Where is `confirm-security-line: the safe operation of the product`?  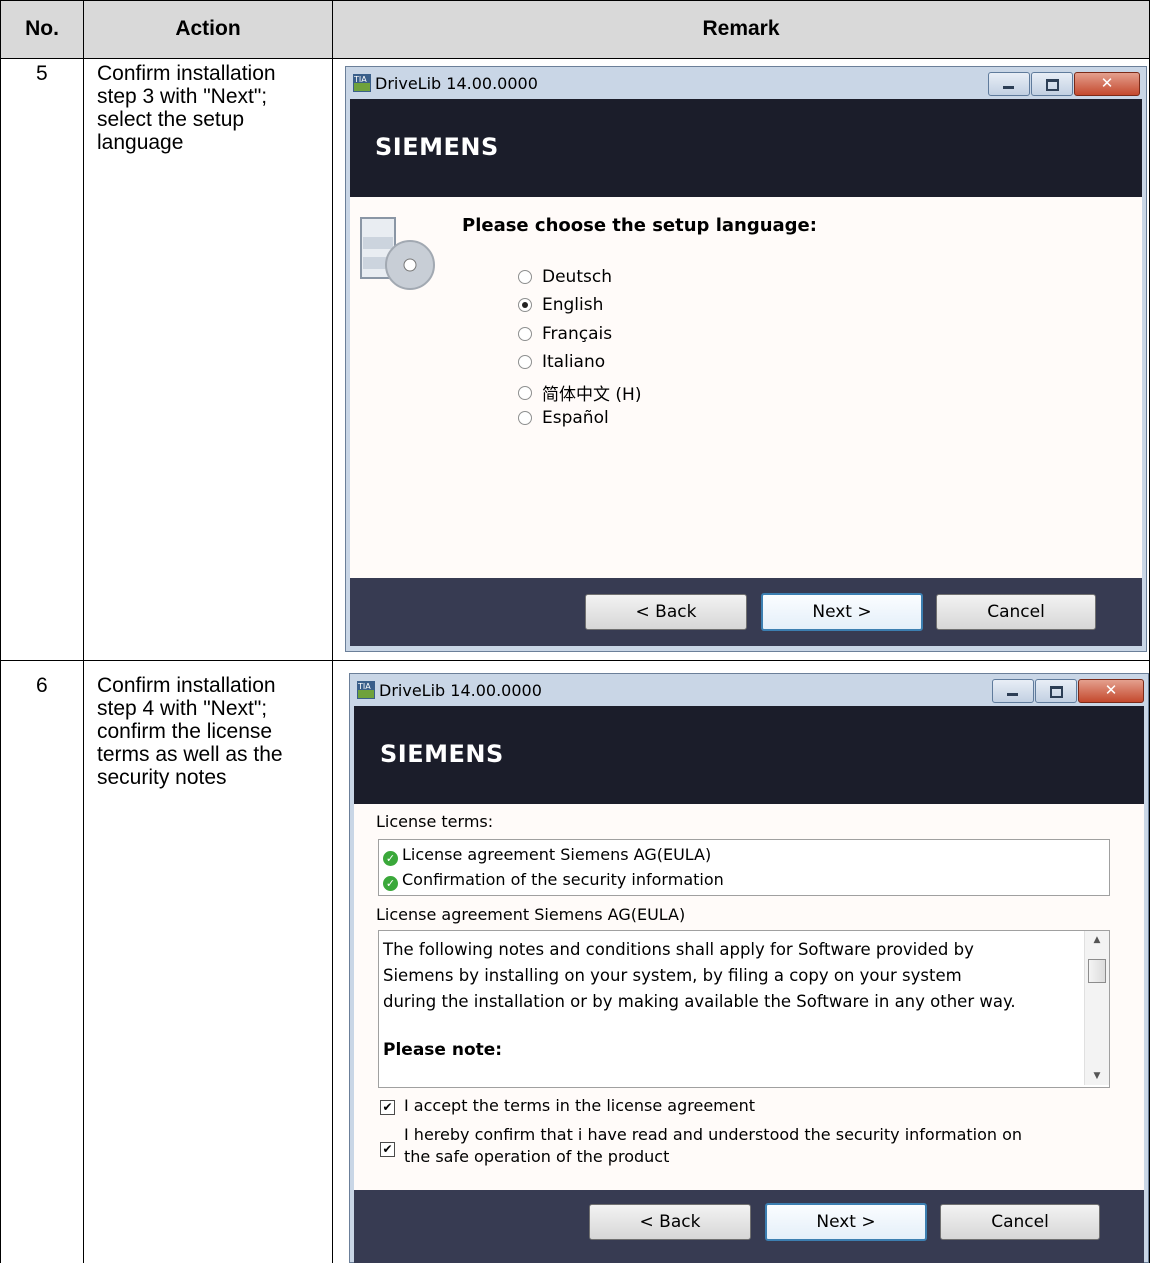
confirm-security-line: the safe operation of the product is located at coordinates (537, 1156).